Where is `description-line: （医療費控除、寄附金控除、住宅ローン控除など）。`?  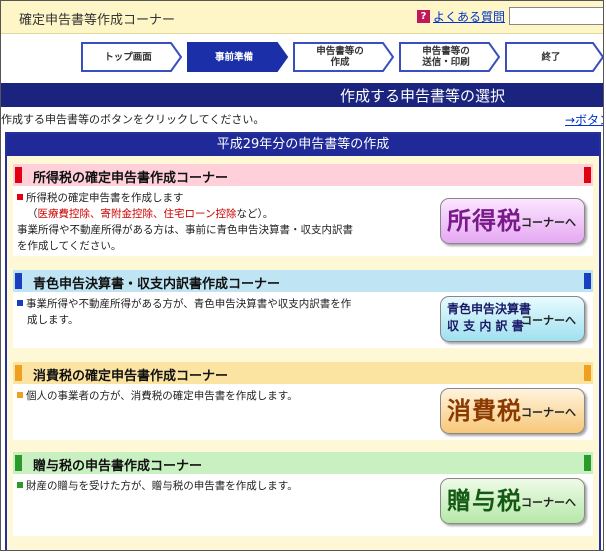 description-line: （医療費控除、寄附金控除、住宅ローン控除など）。 is located at coordinates (150, 214).